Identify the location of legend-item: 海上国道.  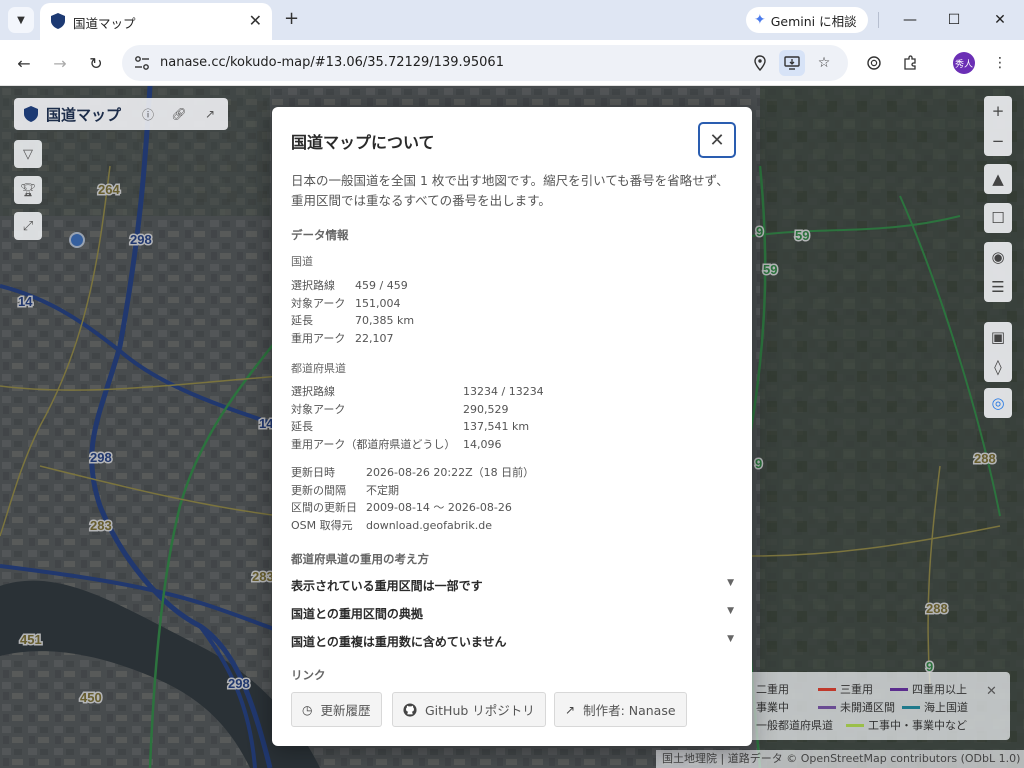
(935, 707).